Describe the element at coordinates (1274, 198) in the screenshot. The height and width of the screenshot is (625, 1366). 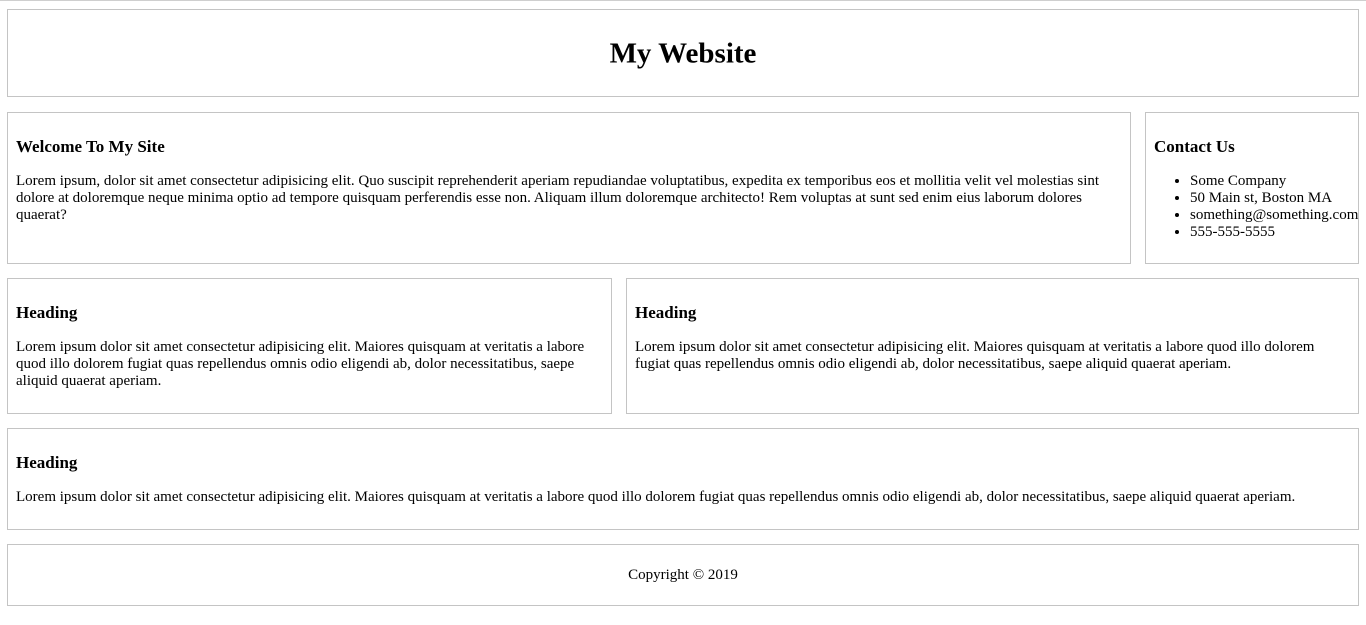
I see `contact-address: 50 Main st, Boston MA` at that location.